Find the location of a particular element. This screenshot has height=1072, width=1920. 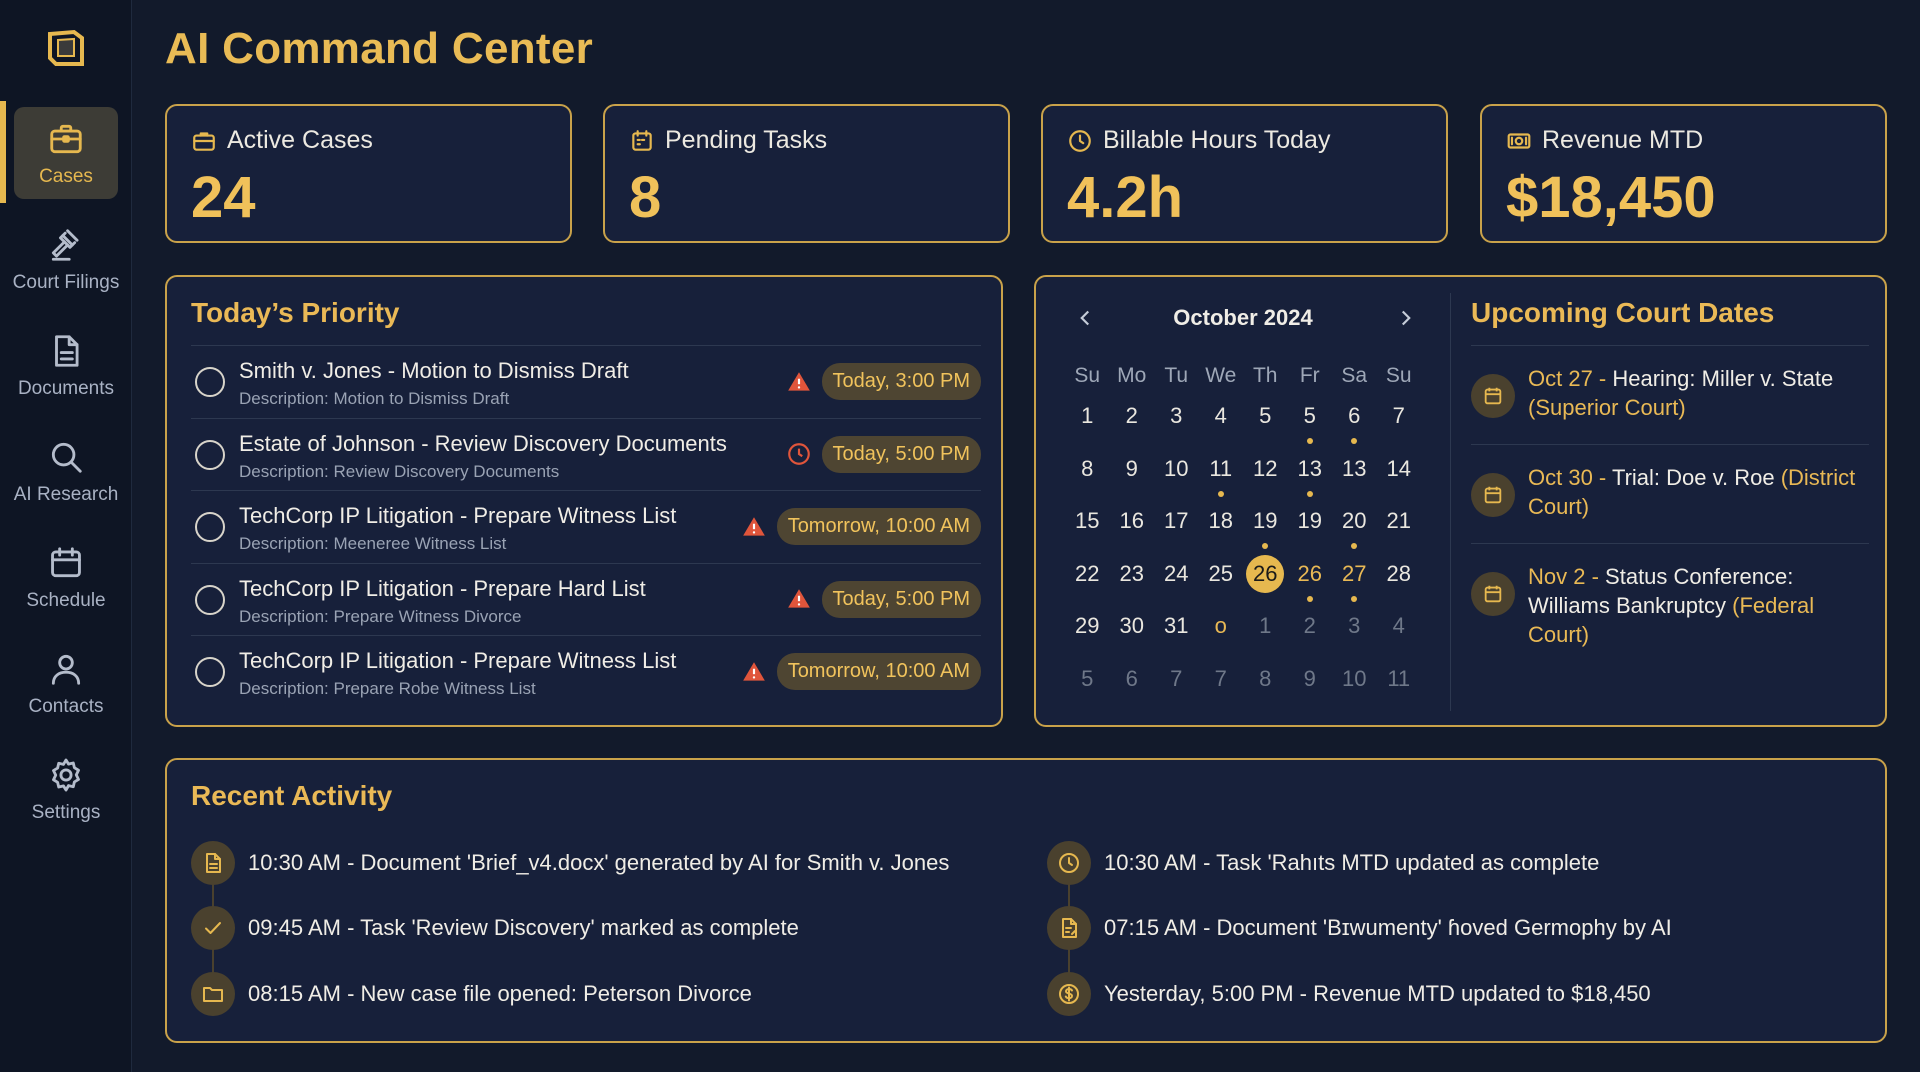

sidebar-item-documents: Documents is located at coordinates (66, 366).